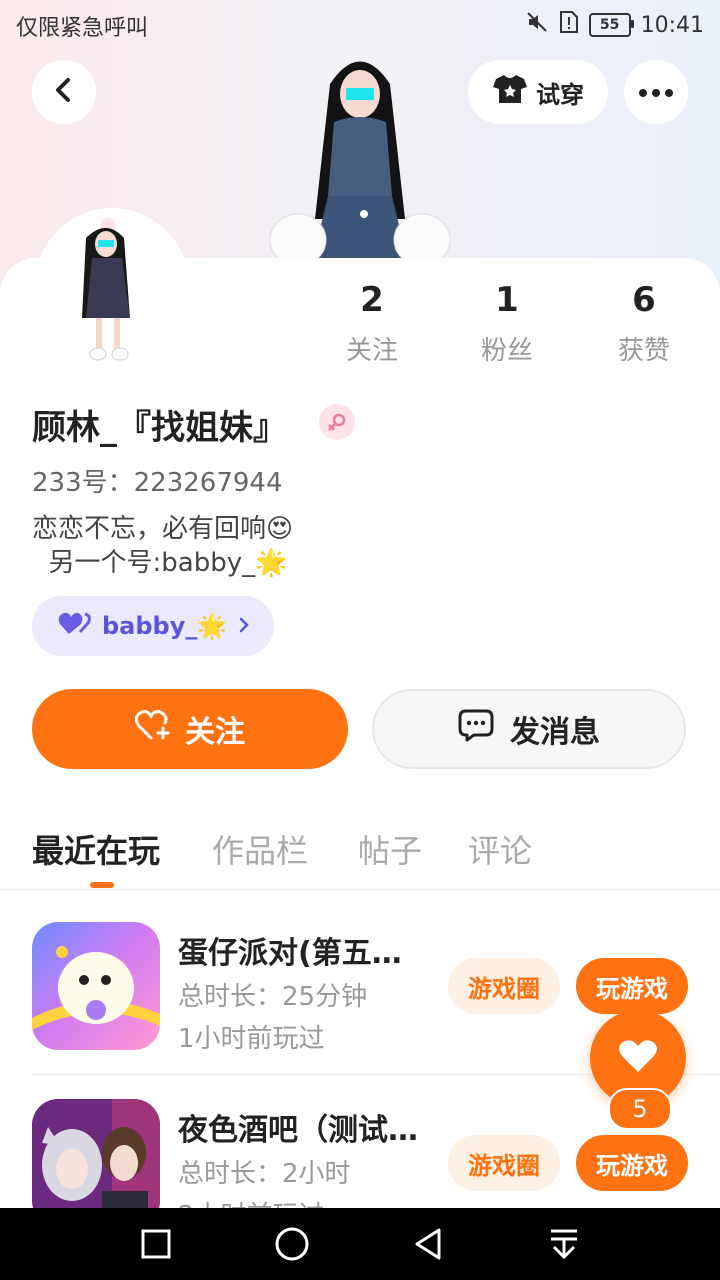 The image size is (720, 1280). I want to click on like-count: 5, so click(640, 1109).